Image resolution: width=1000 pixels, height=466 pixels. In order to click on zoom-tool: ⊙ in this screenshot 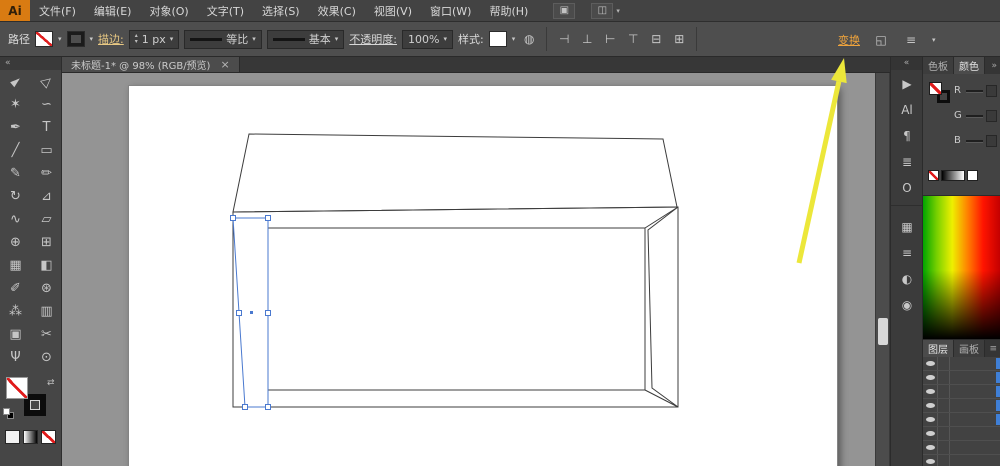, I will do `click(46, 357)`.